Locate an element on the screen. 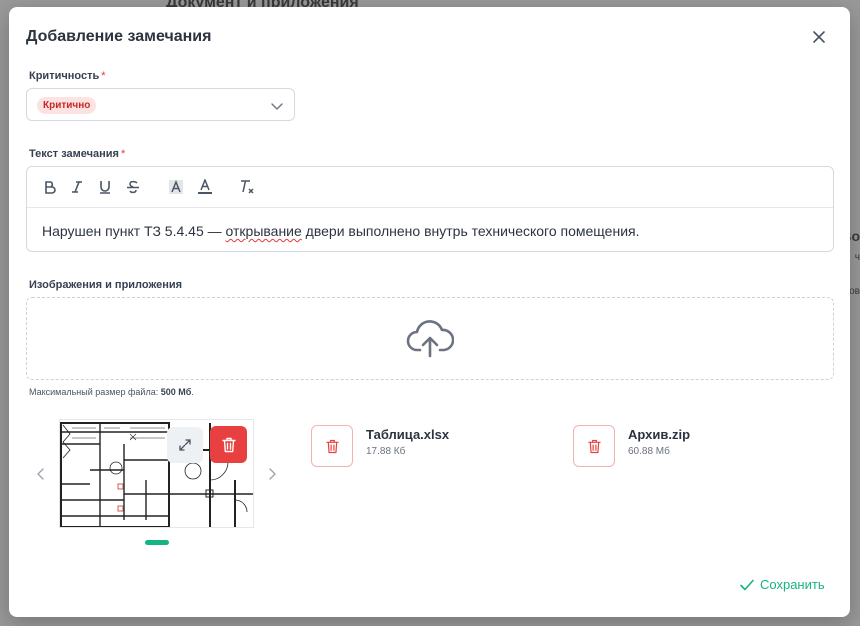 The image size is (860, 626). criticality-badge: Критично is located at coordinates (67, 105).